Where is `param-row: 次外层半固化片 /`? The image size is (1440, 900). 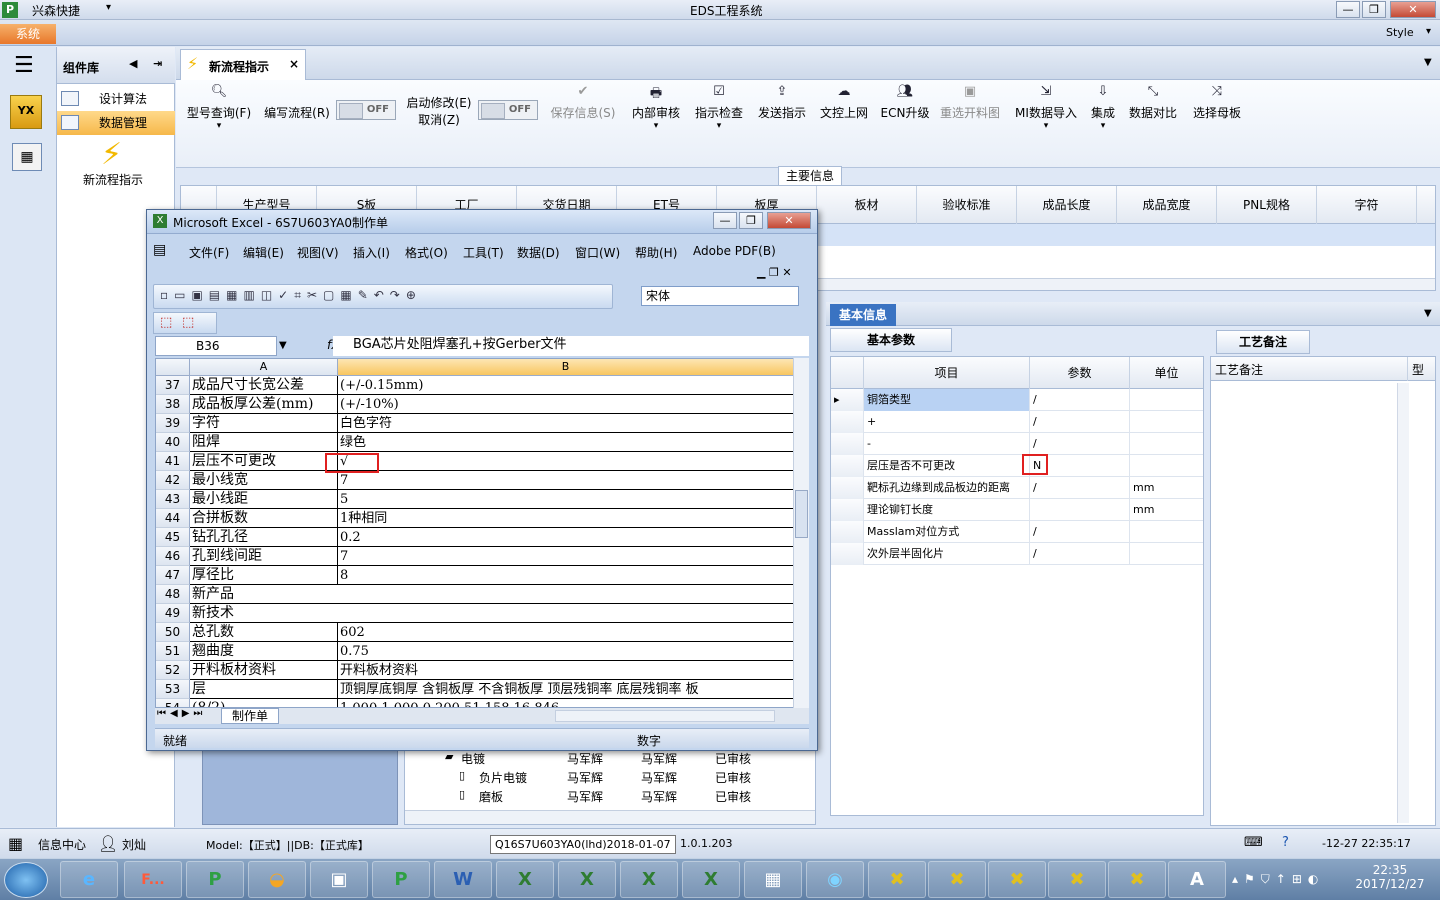 param-row: 次外层半固化片 / is located at coordinates (1017, 554).